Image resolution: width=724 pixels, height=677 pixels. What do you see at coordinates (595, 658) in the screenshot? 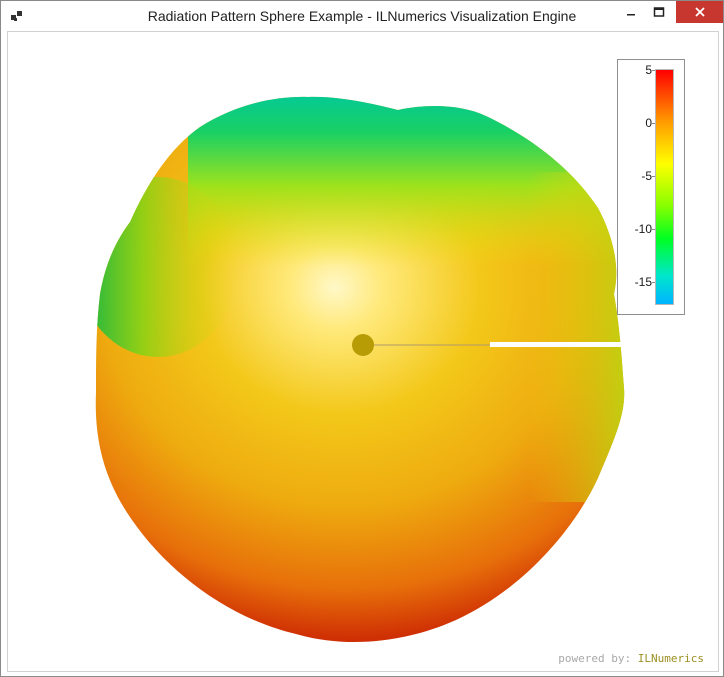
I see `powered-by-prefix: powered by:` at bounding box center [595, 658].